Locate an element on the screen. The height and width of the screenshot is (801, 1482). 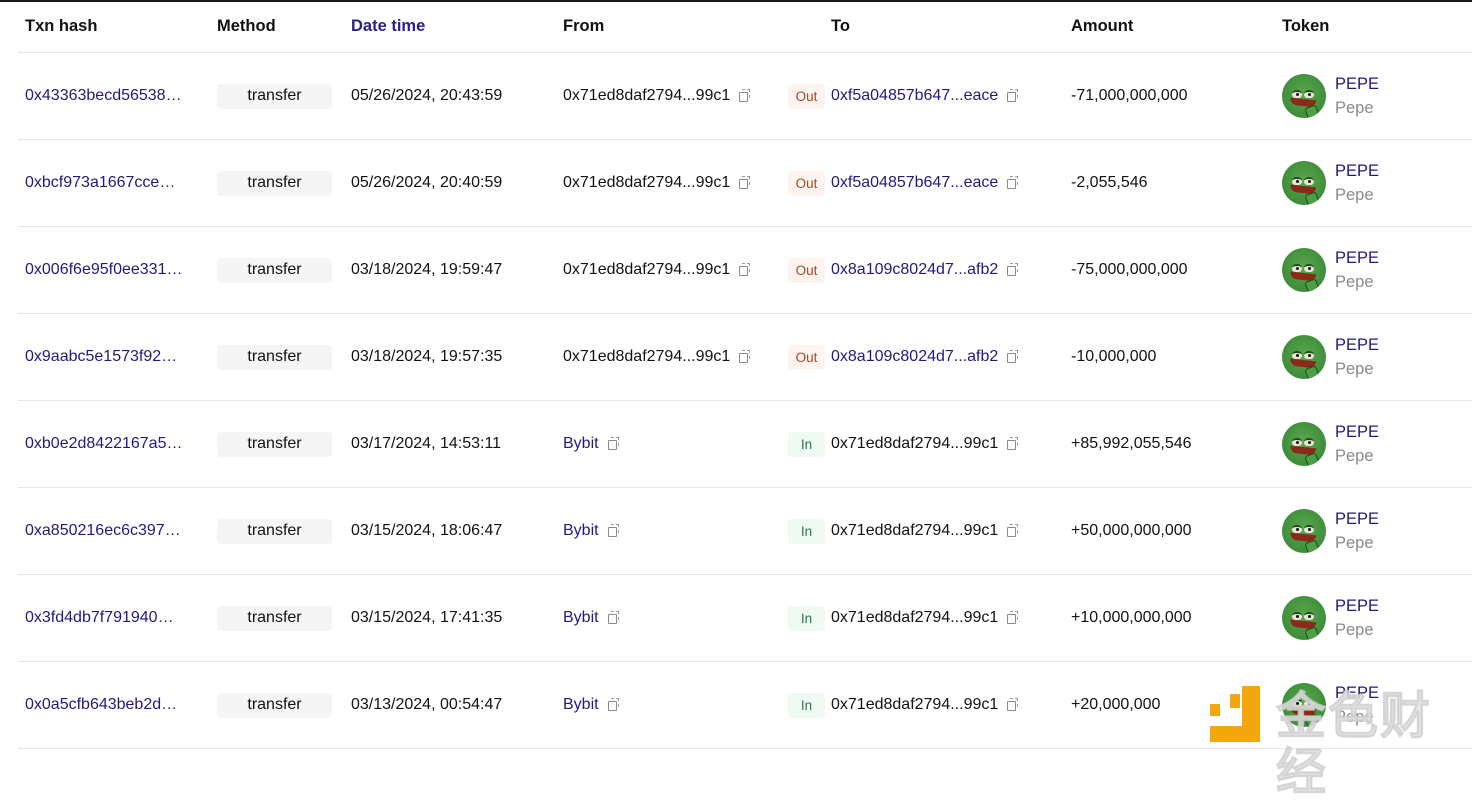
amount-cell: +50,000,000,000 is located at coordinates (1171, 531).